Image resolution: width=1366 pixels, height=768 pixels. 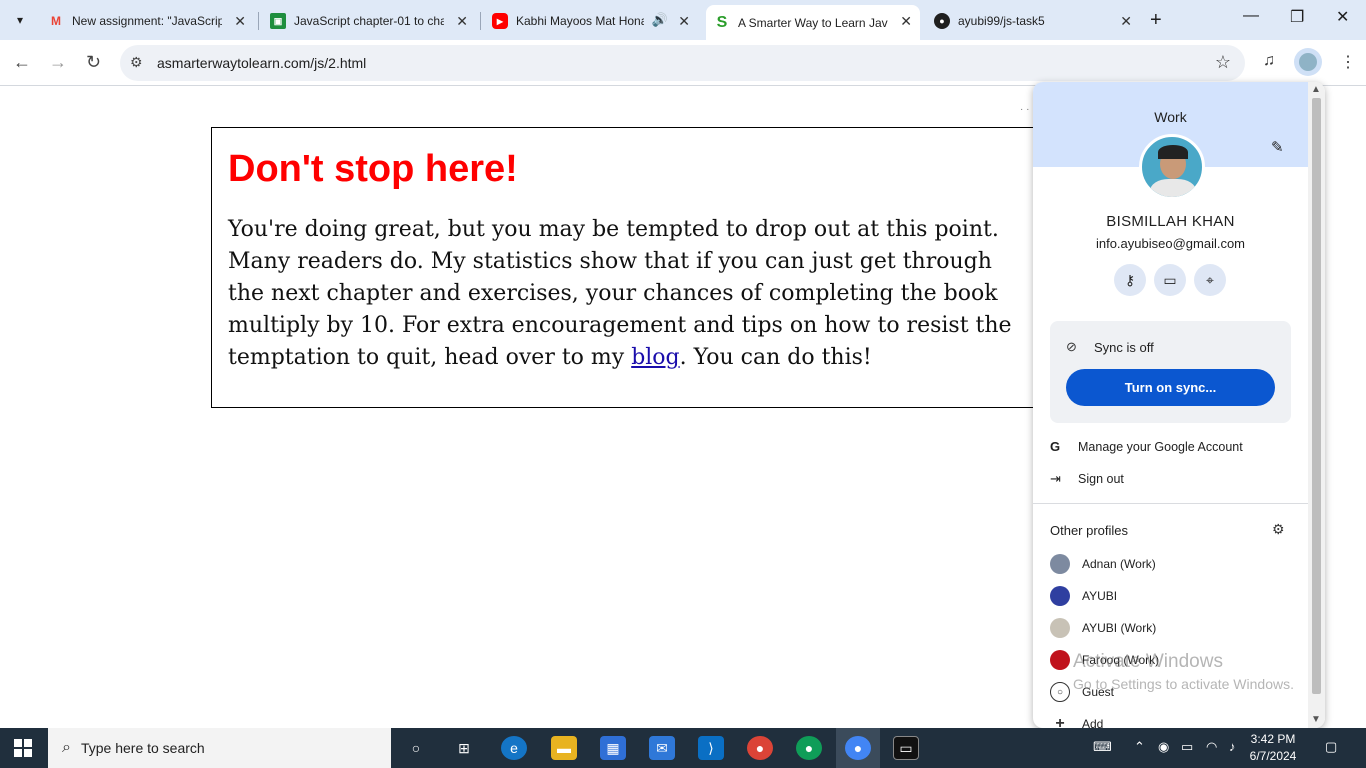 What do you see at coordinates (1172, 167) in the screenshot?
I see `profile-picture` at bounding box center [1172, 167].